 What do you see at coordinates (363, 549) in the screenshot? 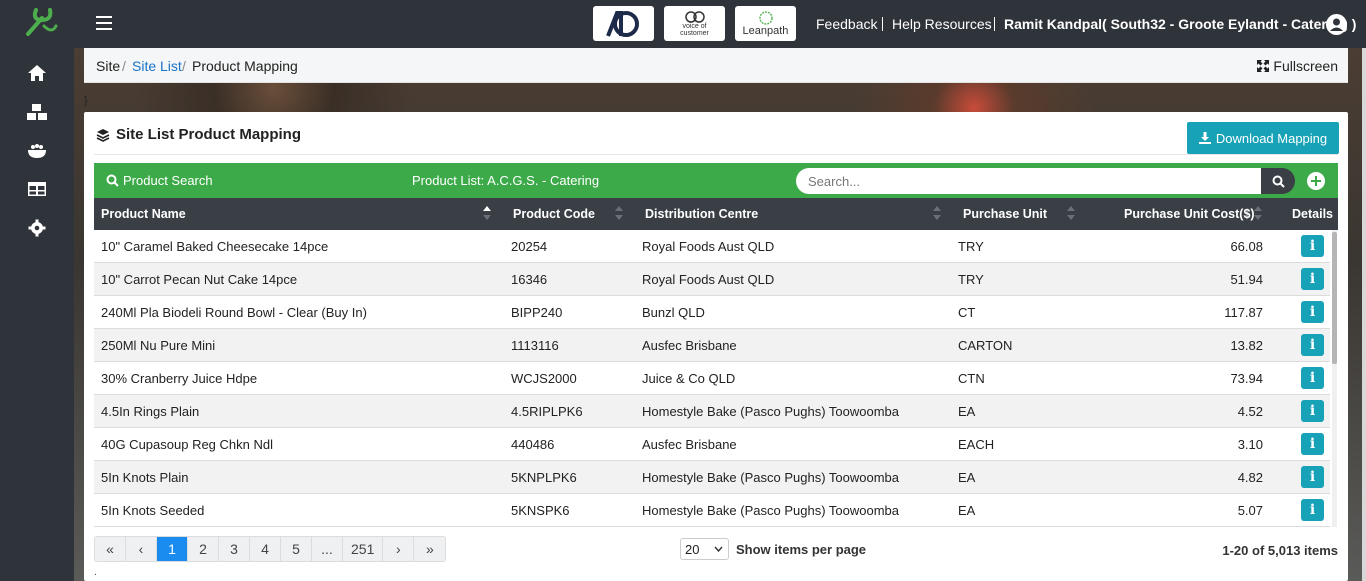
I see `page-button: 251` at bounding box center [363, 549].